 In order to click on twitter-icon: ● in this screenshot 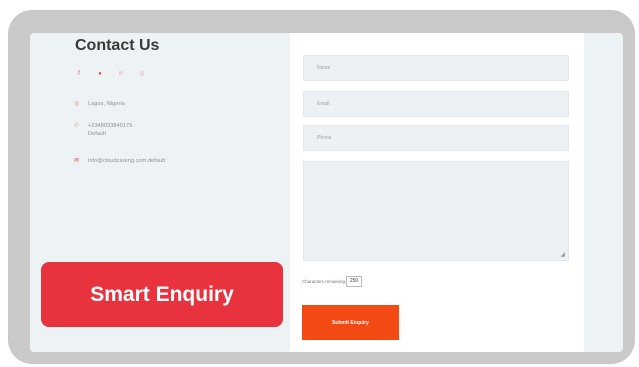, I will do `click(100, 74)`.